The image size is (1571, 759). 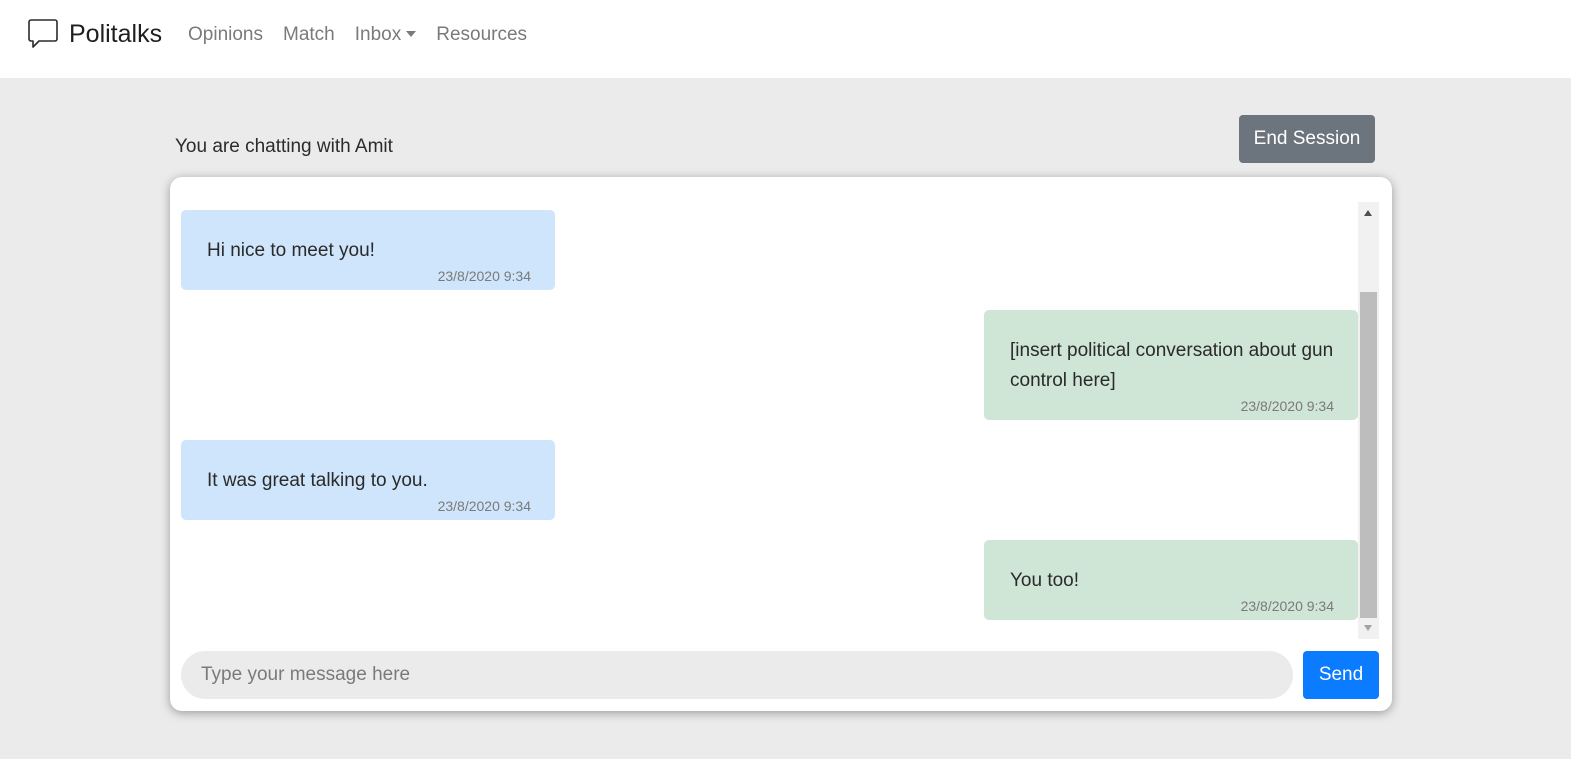 I want to click on send-button: Send, so click(x=1341, y=675).